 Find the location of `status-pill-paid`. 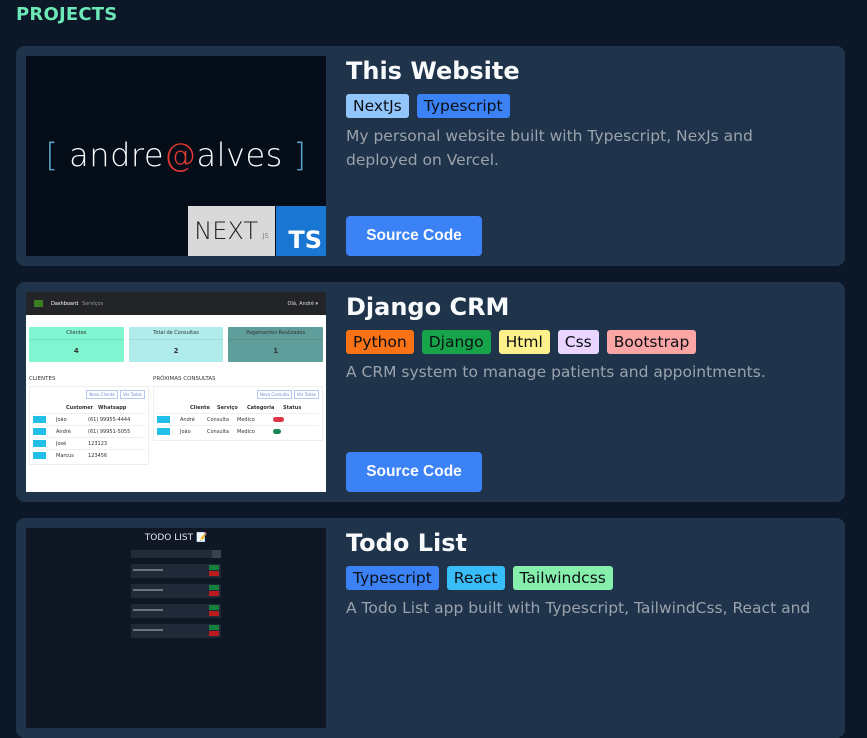

status-pill-paid is located at coordinates (277, 431).